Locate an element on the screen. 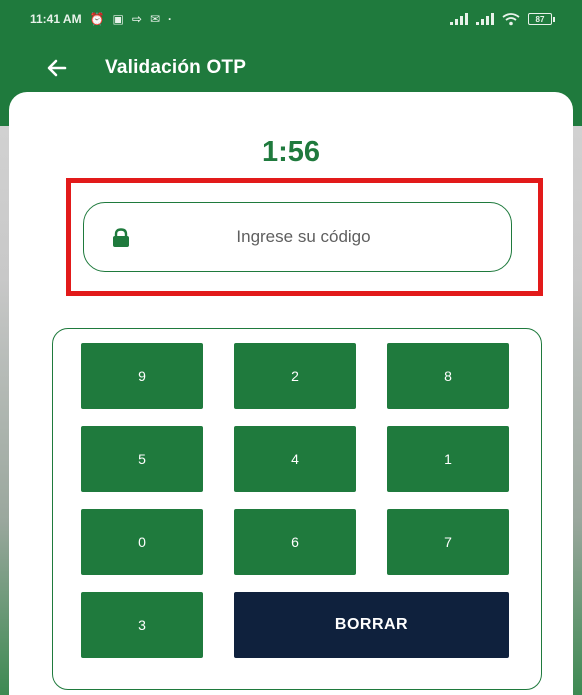 The height and width of the screenshot is (695, 582). wifi-icon is located at coordinates (511, 18).